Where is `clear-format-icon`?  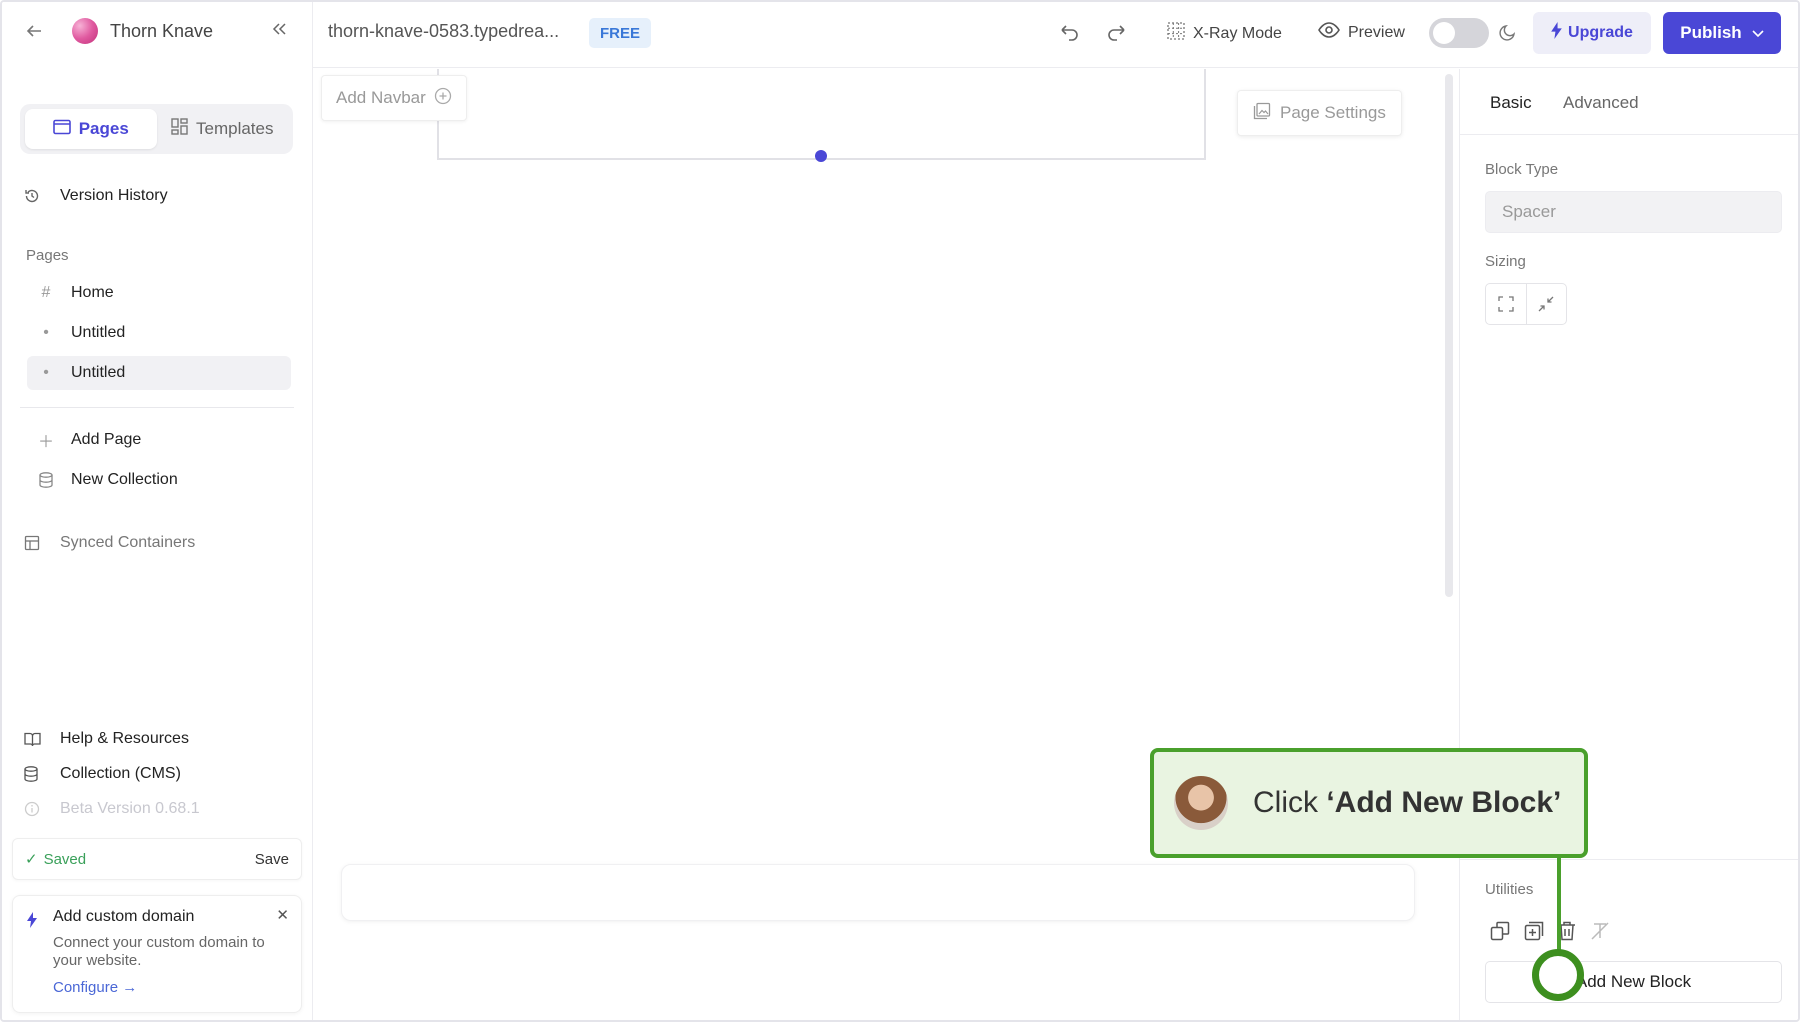
clear-format-icon is located at coordinates (1600, 933).